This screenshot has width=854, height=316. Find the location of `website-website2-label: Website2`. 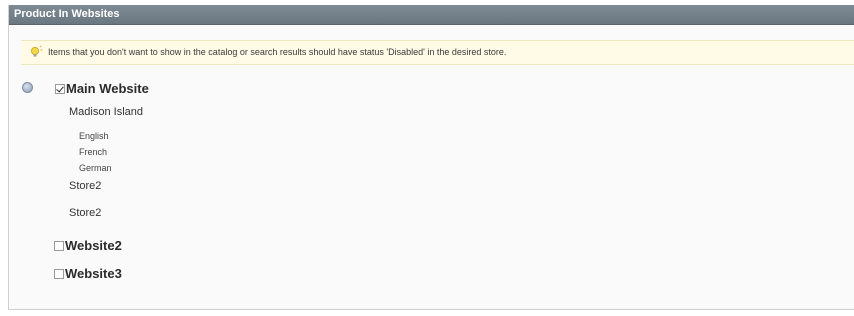

website-website2-label: Website2 is located at coordinates (93, 245).